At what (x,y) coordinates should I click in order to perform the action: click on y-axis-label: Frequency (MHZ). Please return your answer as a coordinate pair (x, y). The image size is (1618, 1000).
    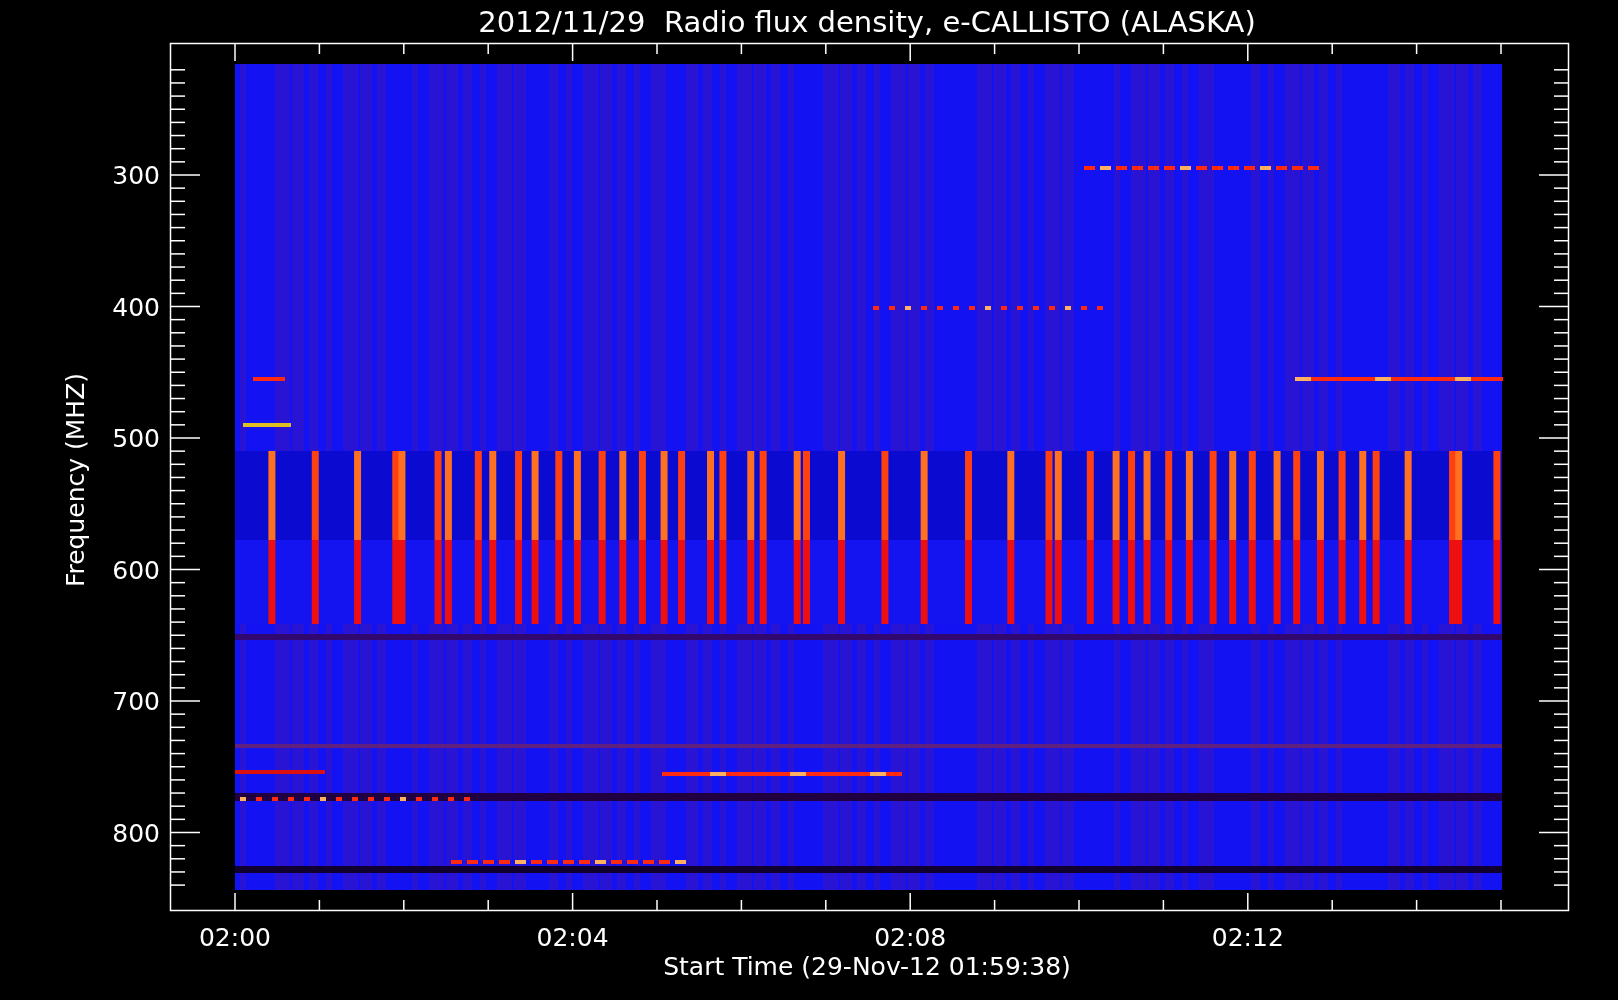
    Looking at the image, I should click on (75, 480).